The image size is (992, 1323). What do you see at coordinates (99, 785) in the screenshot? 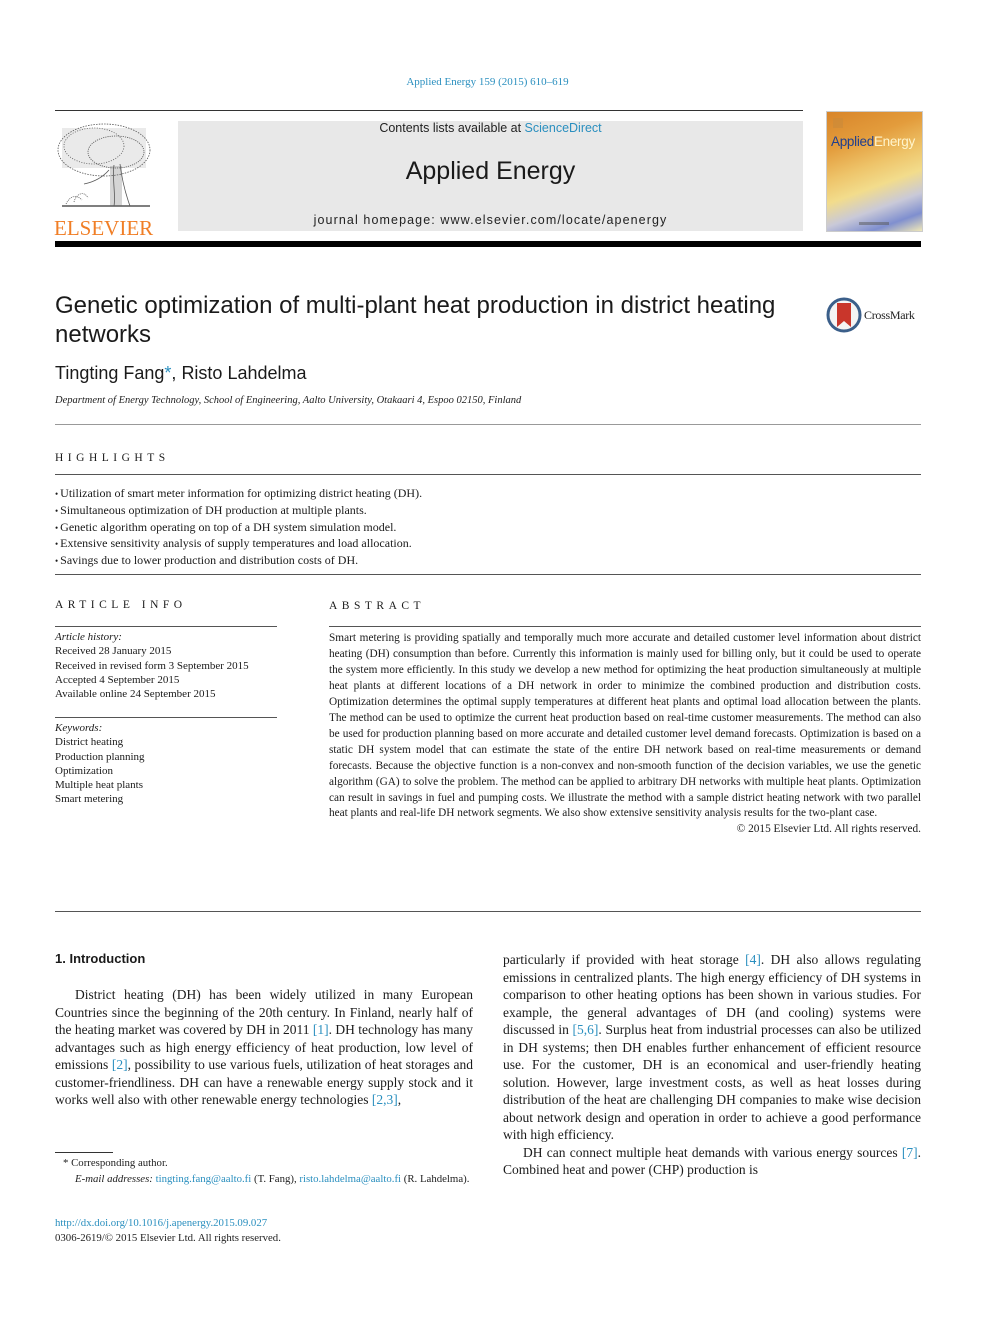
I see `keyword-item: Multiple heat plants` at bounding box center [99, 785].